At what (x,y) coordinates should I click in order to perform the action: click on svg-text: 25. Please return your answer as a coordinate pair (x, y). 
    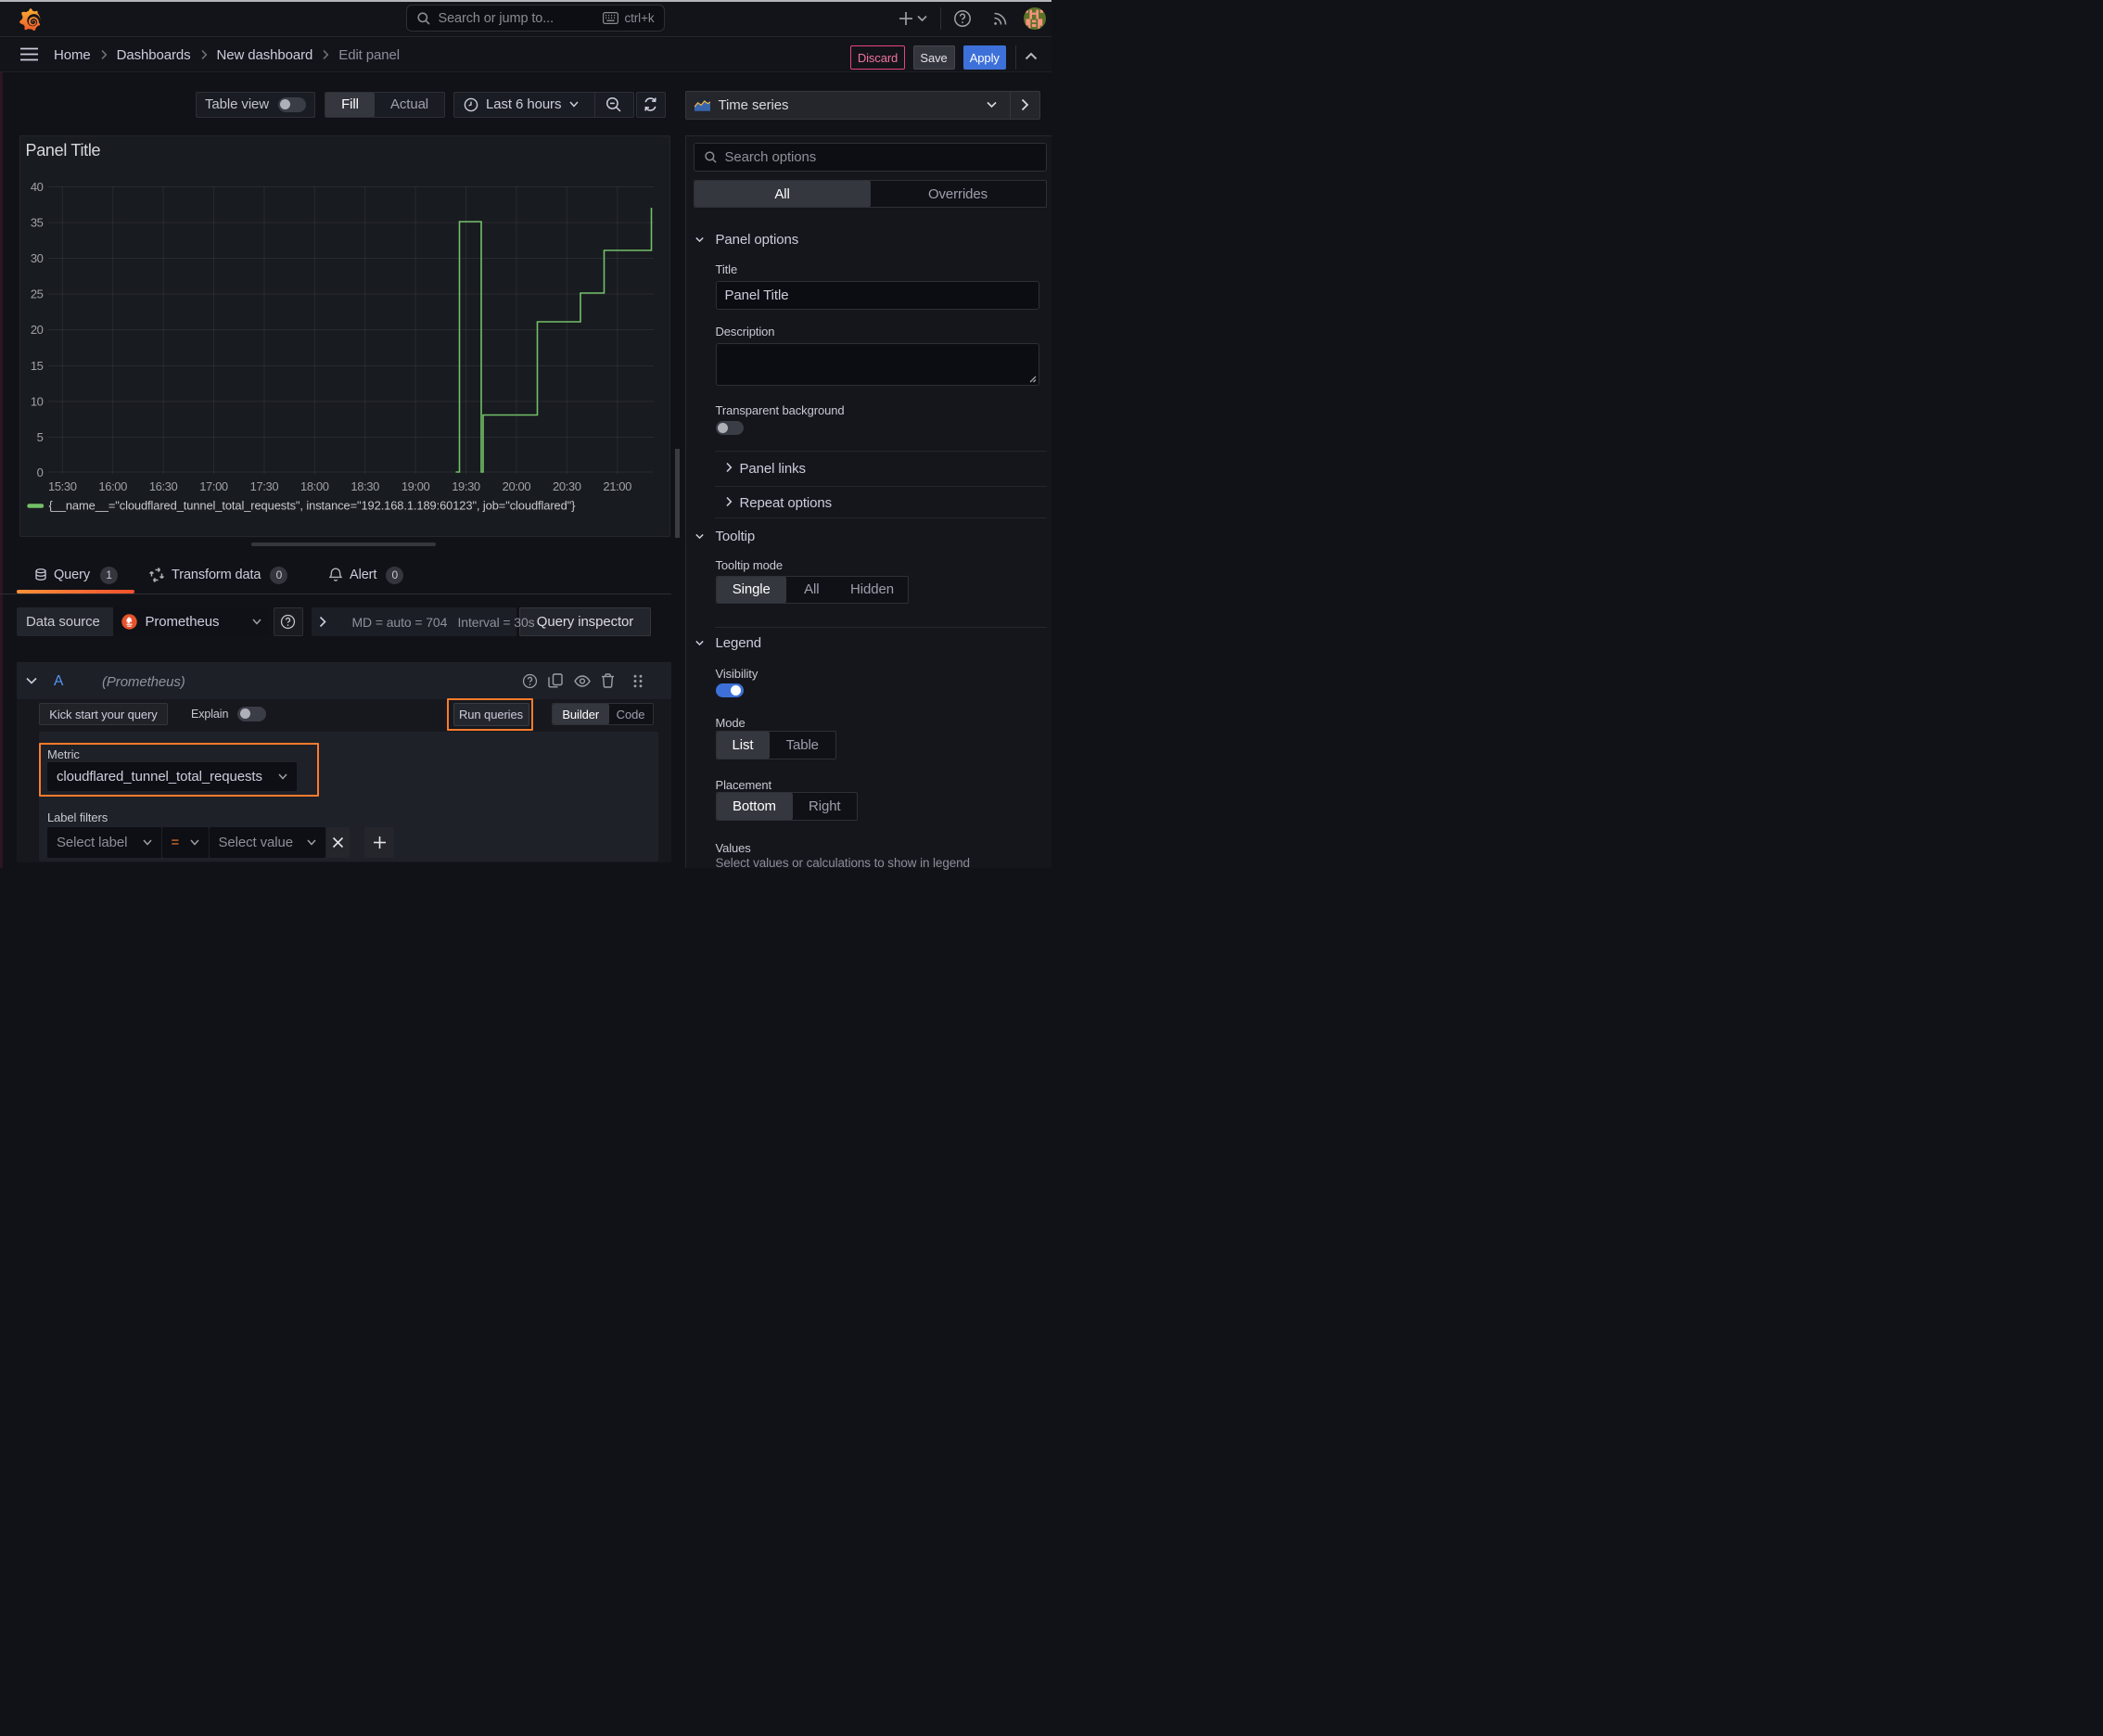
    Looking at the image, I should click on (37, 294).